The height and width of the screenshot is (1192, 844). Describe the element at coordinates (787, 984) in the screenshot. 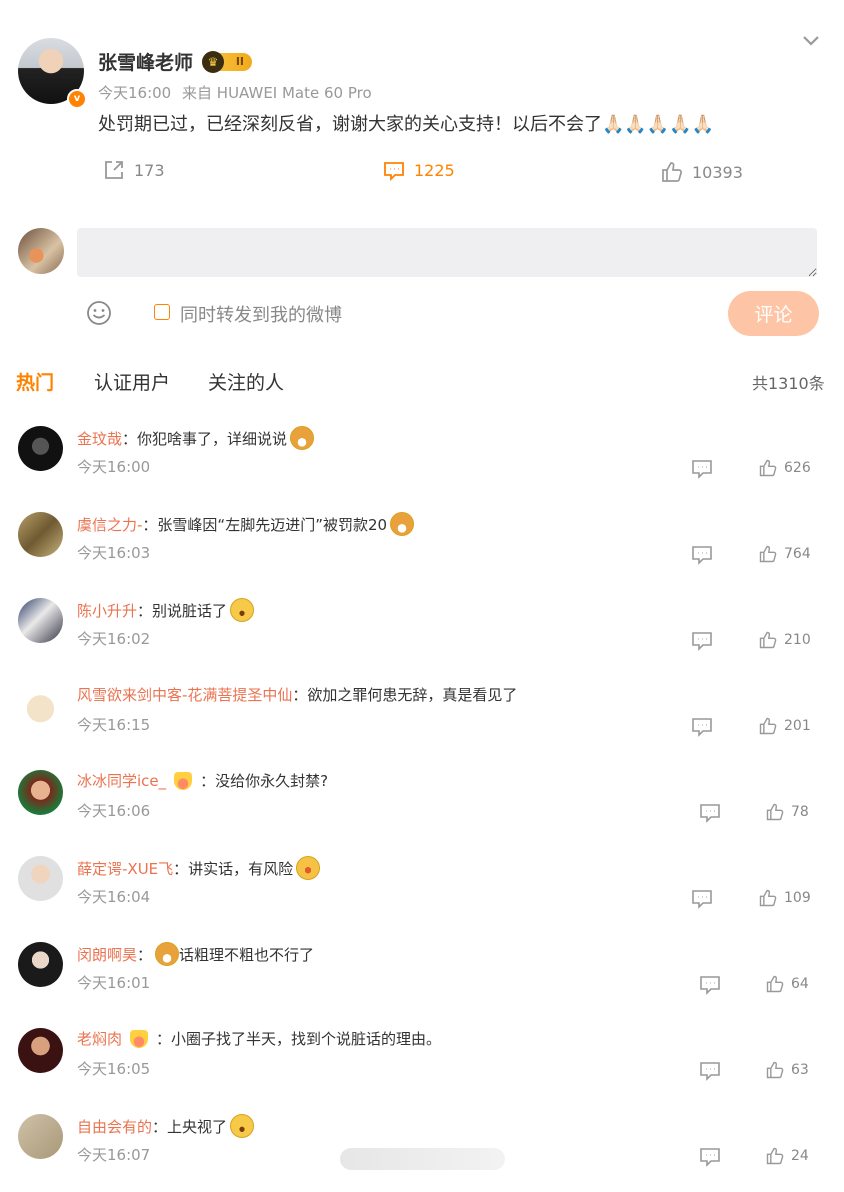

I see `comment-like-button: 64` at that location.